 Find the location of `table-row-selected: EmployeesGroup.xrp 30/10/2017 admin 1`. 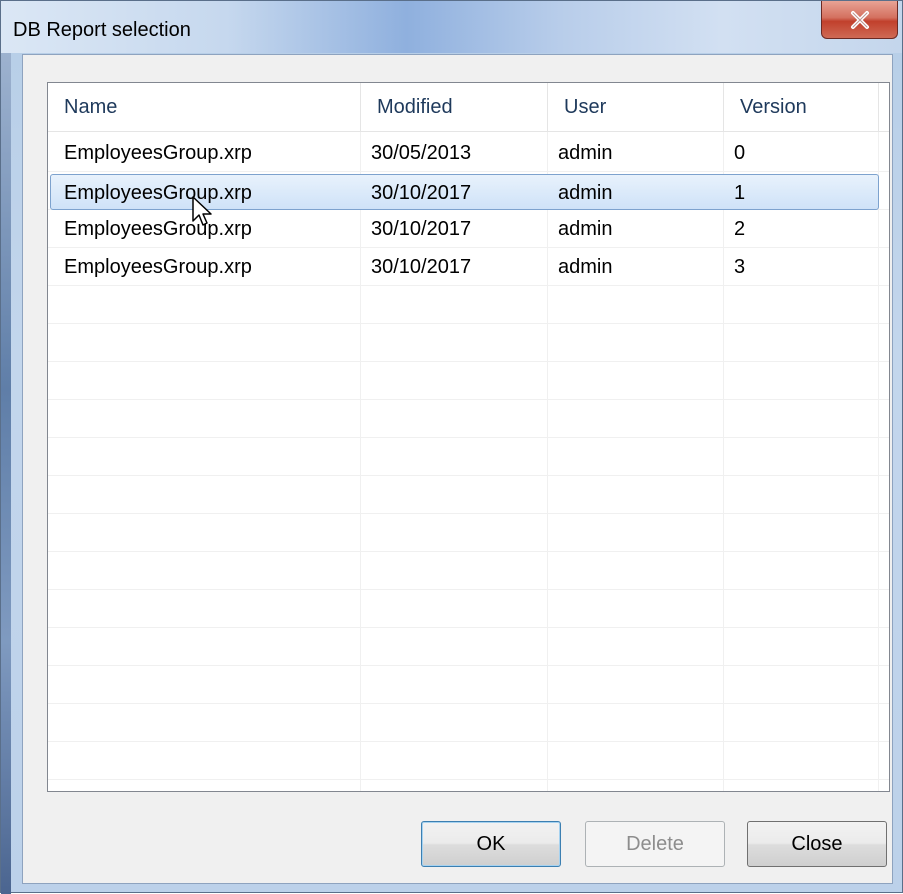

table-row-selected: EmployeesGroup.xrp 30/10/2017 admin 1 is located at coordinates (464, 192).